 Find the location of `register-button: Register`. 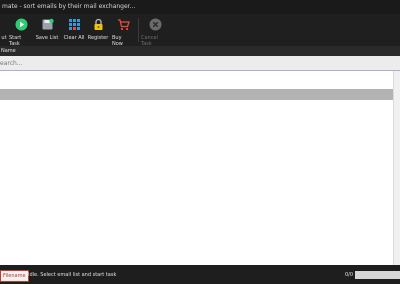

register-button: Register is located at coordinates (98, 30).